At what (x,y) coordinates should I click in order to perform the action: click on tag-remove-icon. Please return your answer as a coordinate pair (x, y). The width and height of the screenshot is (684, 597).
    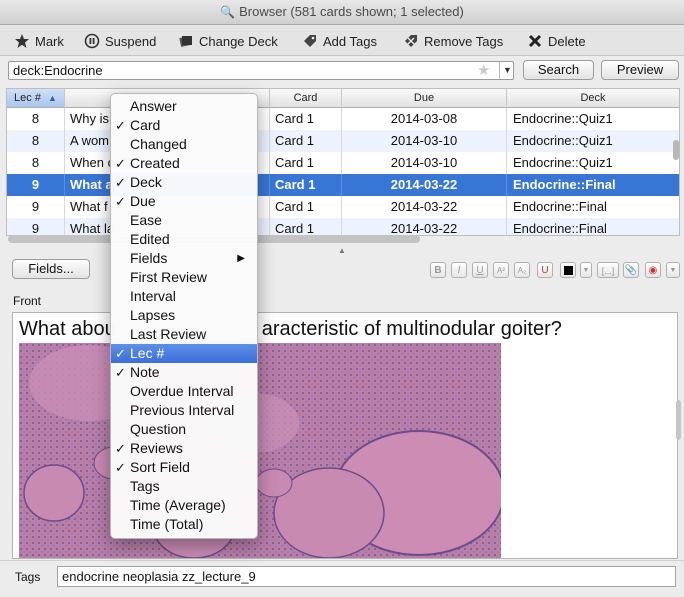
    Looking at the image, I should click on (411, 41).